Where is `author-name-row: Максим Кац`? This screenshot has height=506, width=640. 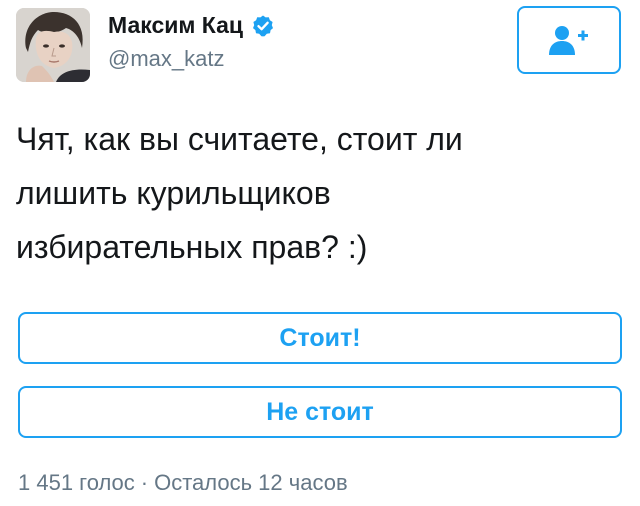 author-name-row: Максим Кац is located at coordinates (191, 25).